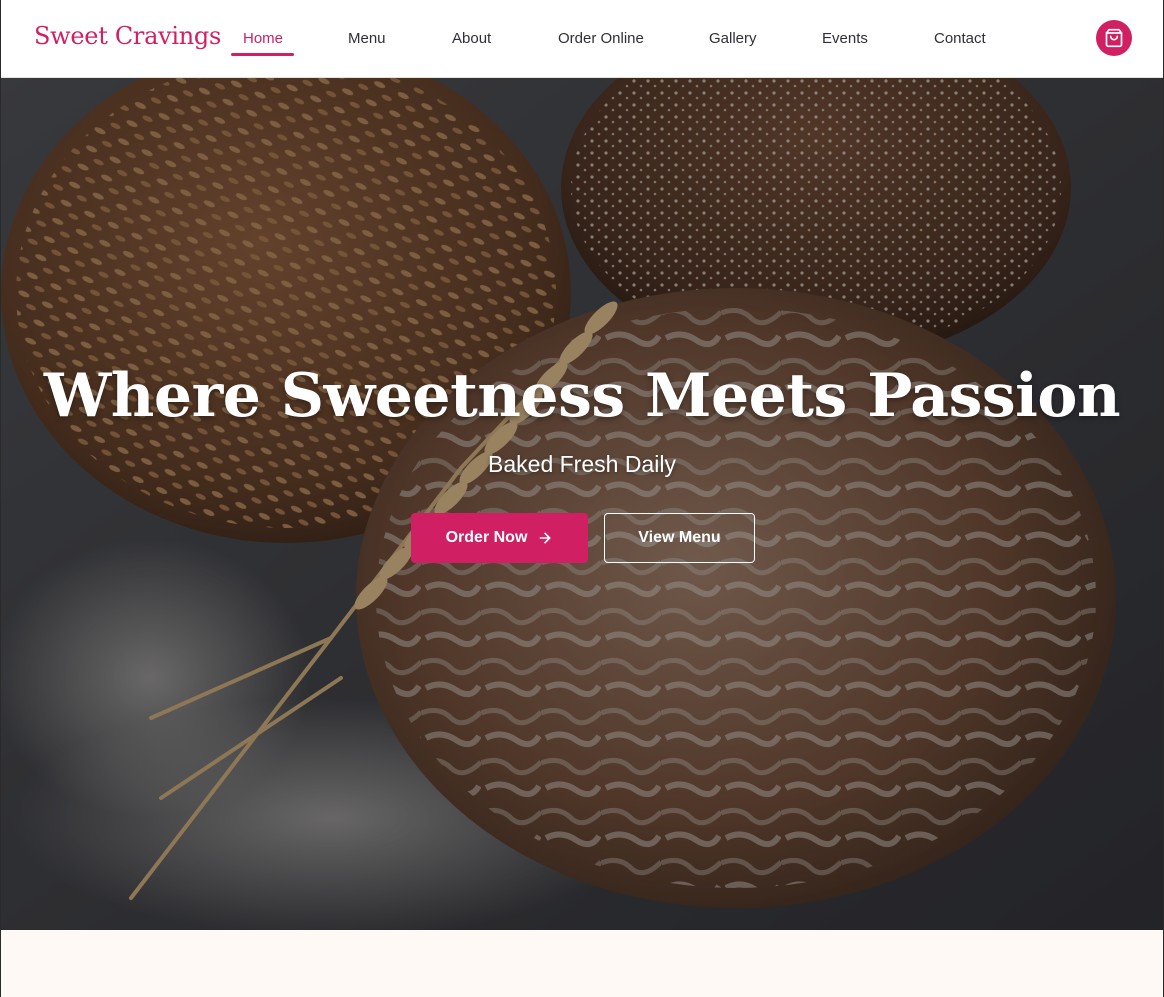  What do you see at coordinates (127, 36) in the screenshot?
I see `brand-logo: Sweet Cravings` at bounding box center [127, 36].